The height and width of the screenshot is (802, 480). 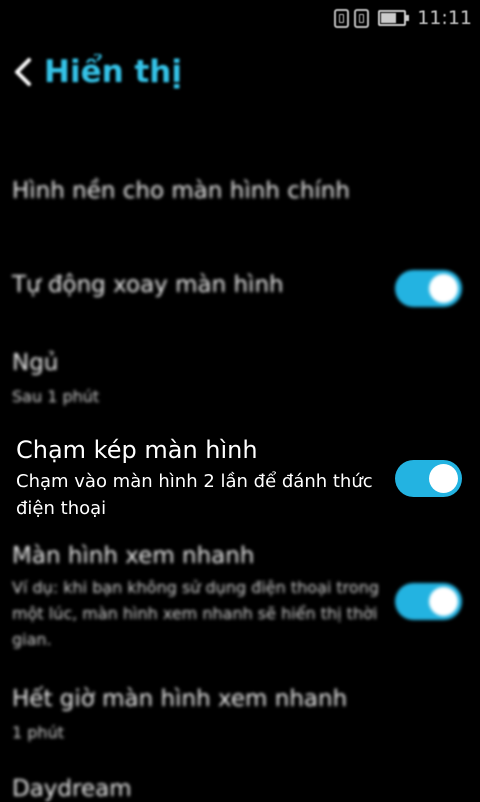 I want to click on setting-sleep: Ngủ Sau 1 phút, so click(x=240, y=380).